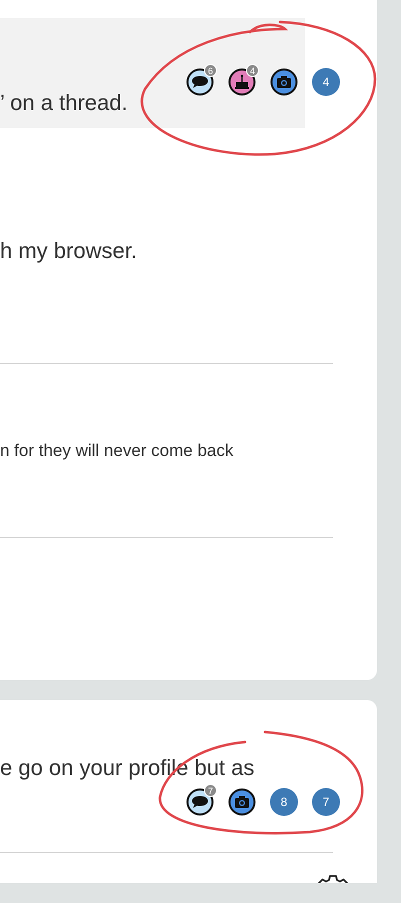 Image resolution: width=401 pixels, height=903 pixels. I want to click on post-text: n for they will never come back, so click(117, 451).